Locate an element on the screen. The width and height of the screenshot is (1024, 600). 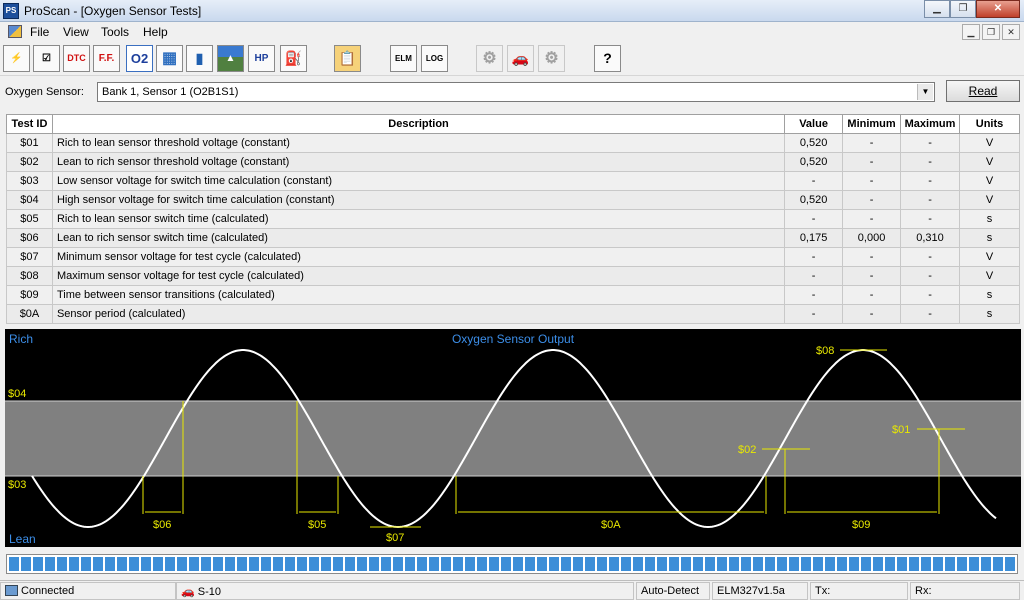
column-header-test-id: Test ID is located at coordinates (29, 124).